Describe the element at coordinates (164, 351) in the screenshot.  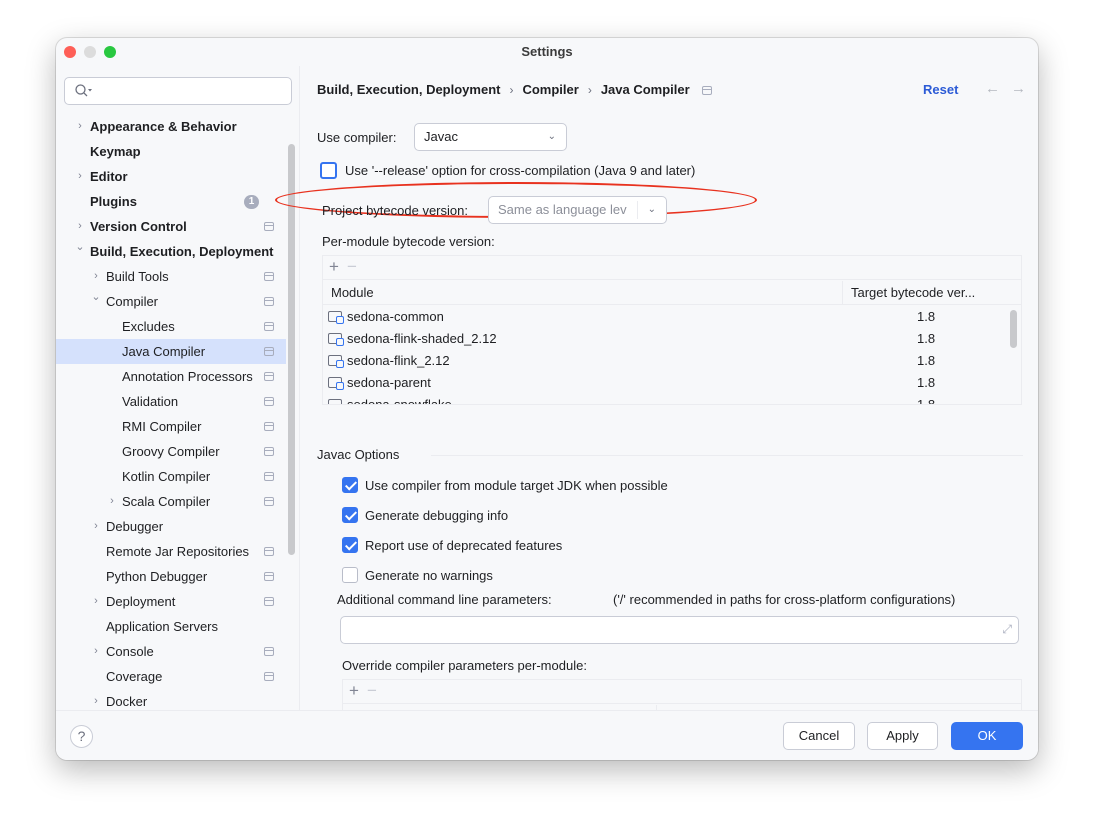
I see `sidebar-item-label: Java Compiler` at that location.